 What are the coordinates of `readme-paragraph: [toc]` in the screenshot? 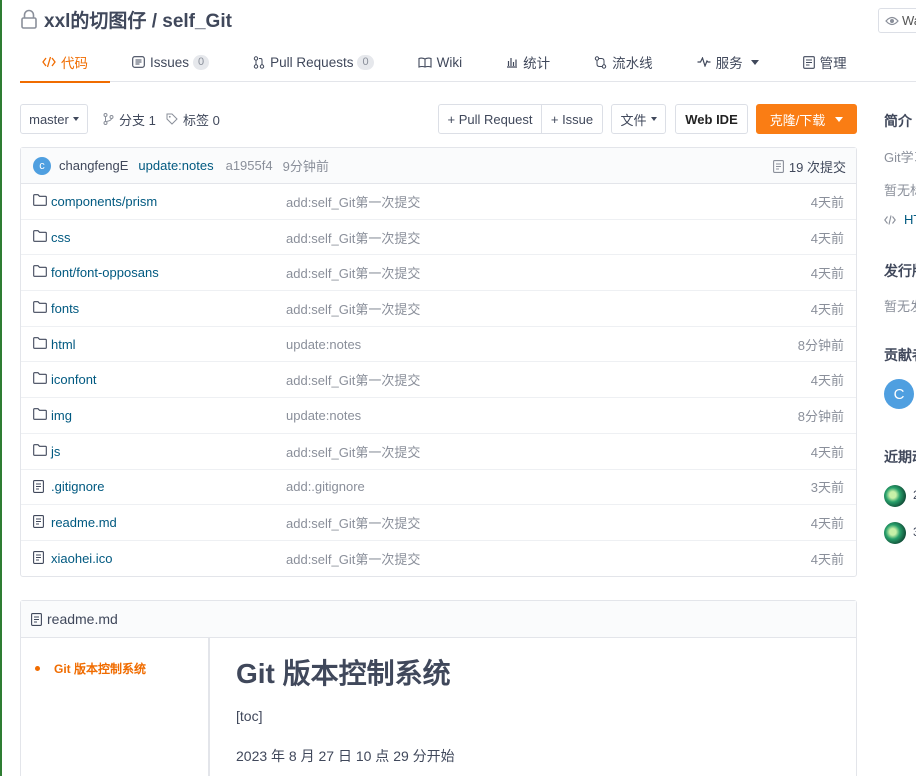 It's located at (249, 716).